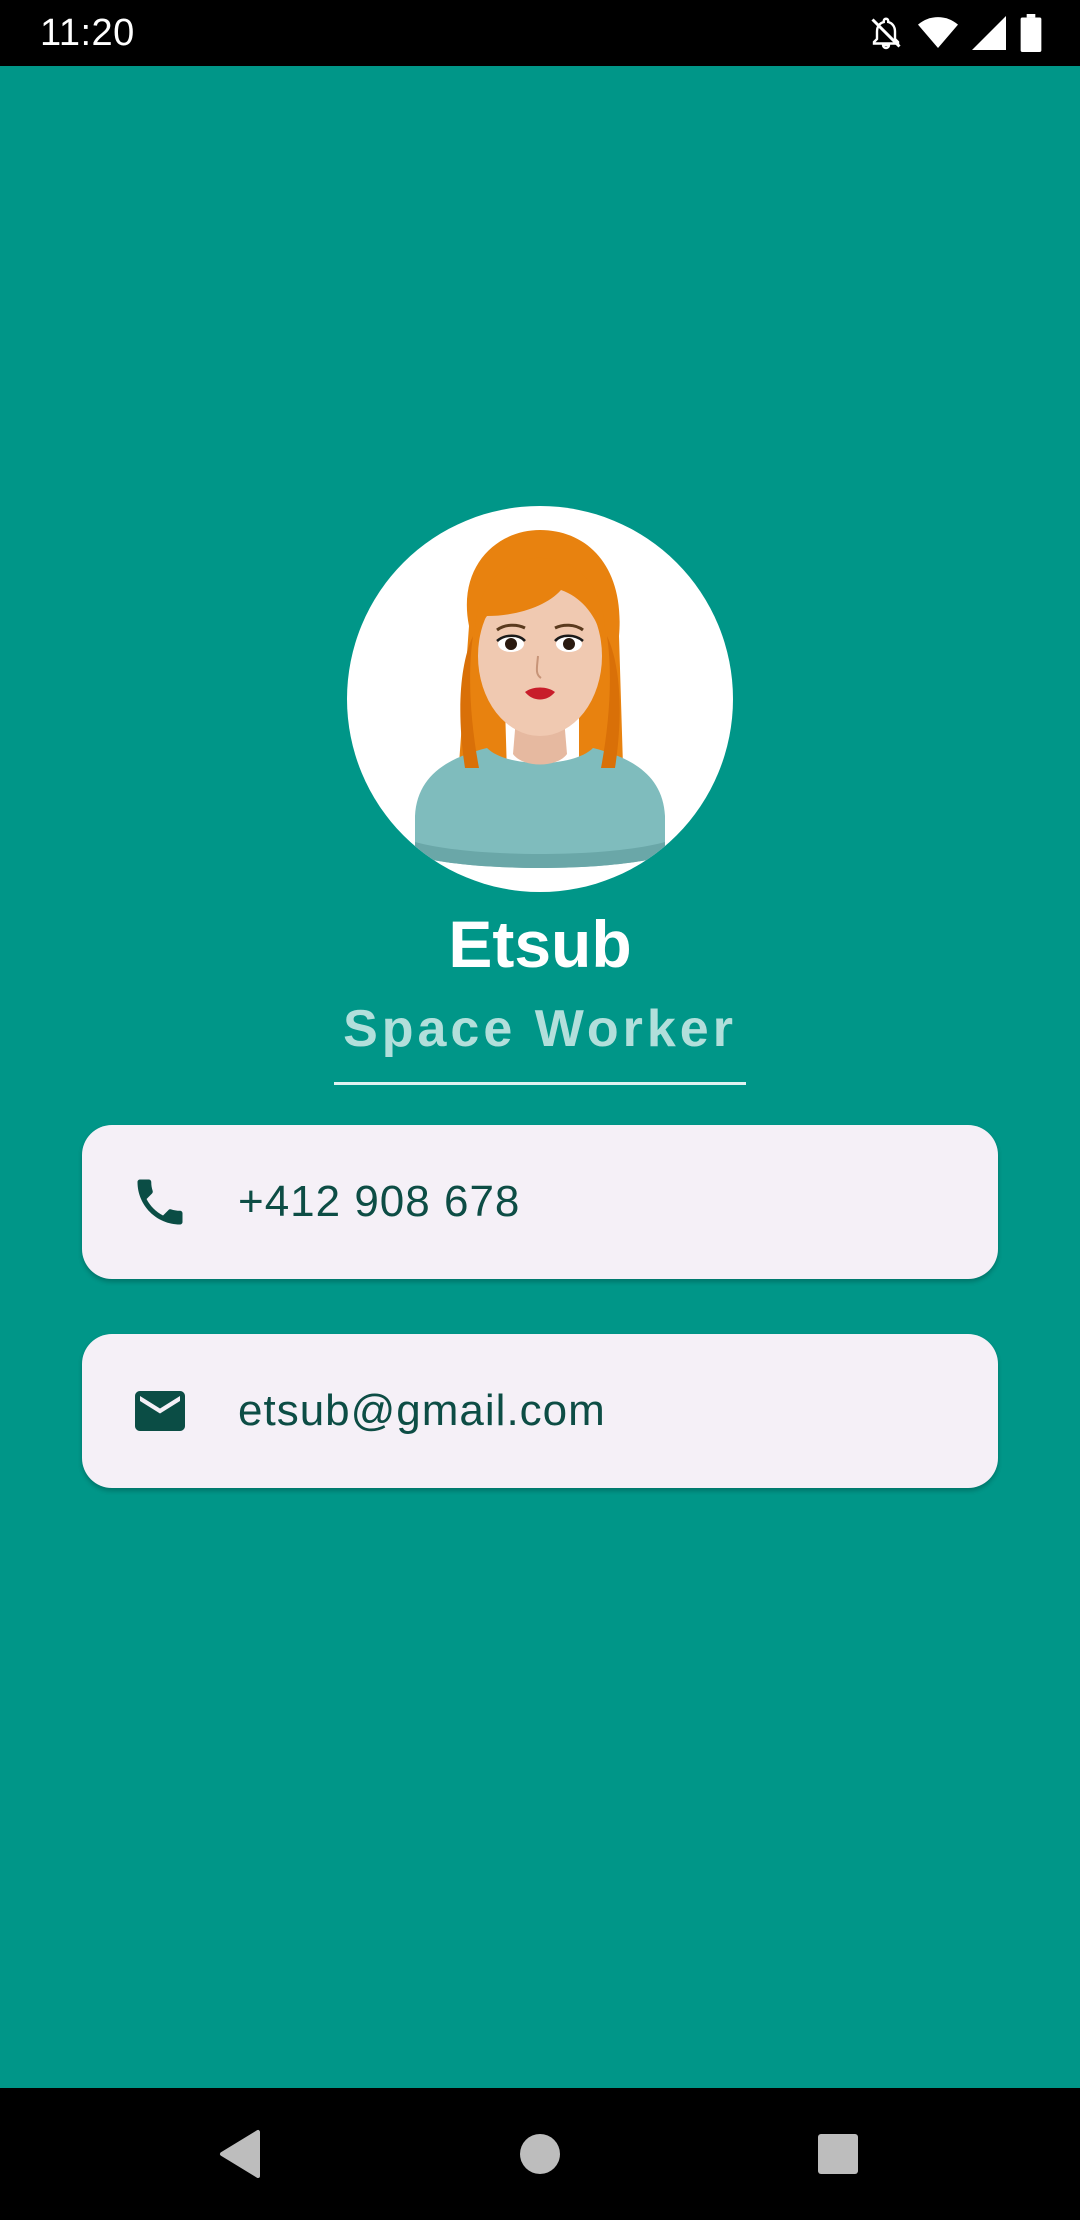 The height and width of the screenshot is (2220, 1080). Describe the element at coordinates (886, 33) in the screenshot. I see `bell-off-icon` at that location.